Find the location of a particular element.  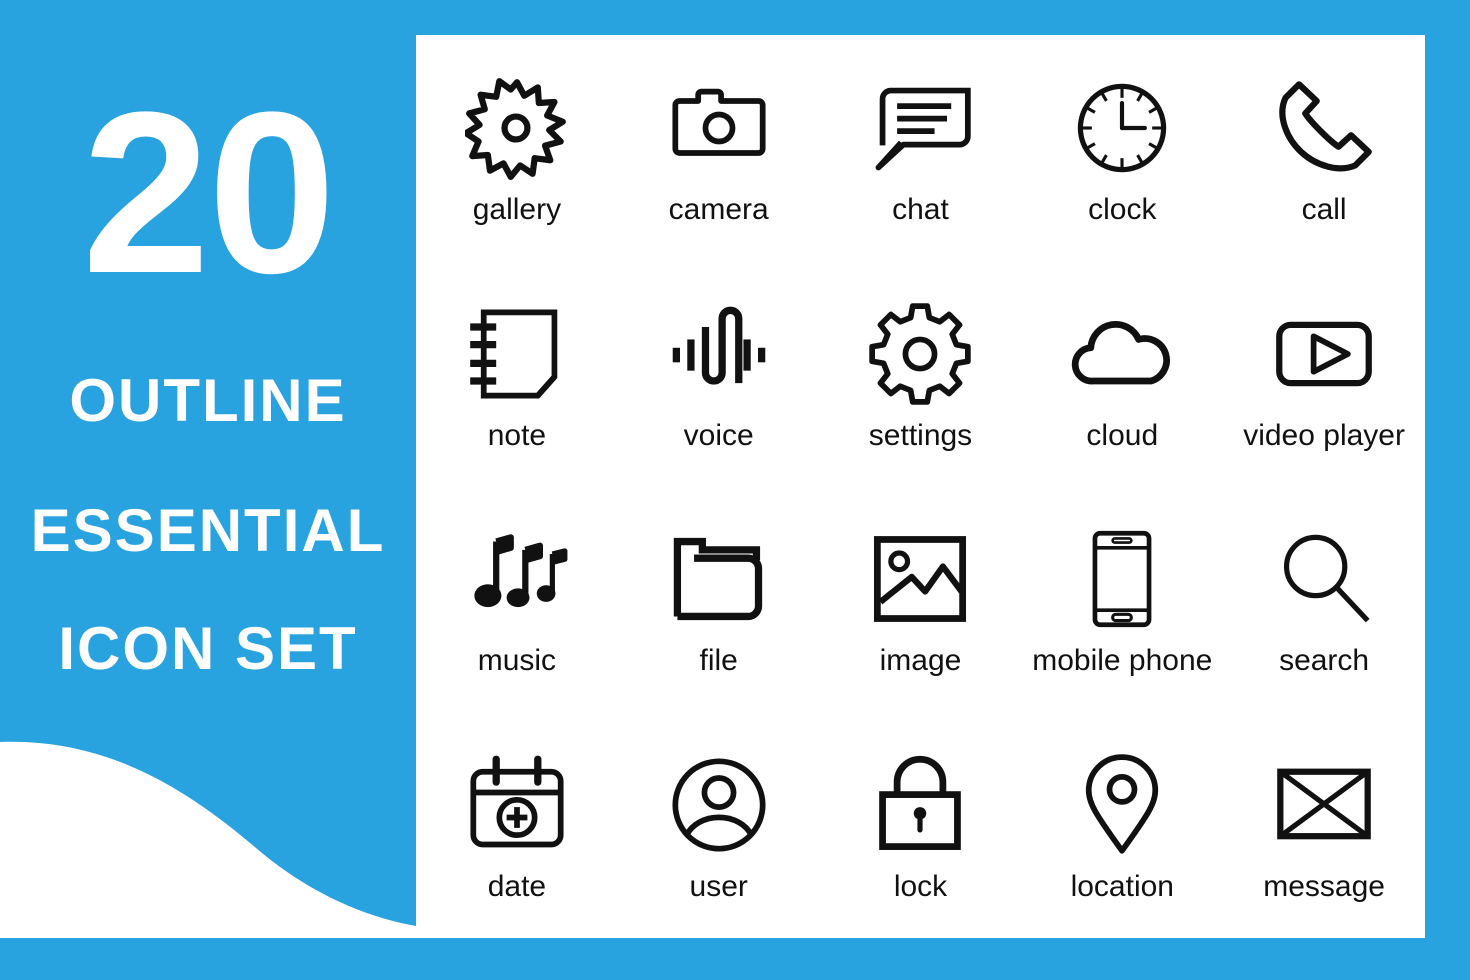

icon-cell-file: file is located at coordinates (719, 600).